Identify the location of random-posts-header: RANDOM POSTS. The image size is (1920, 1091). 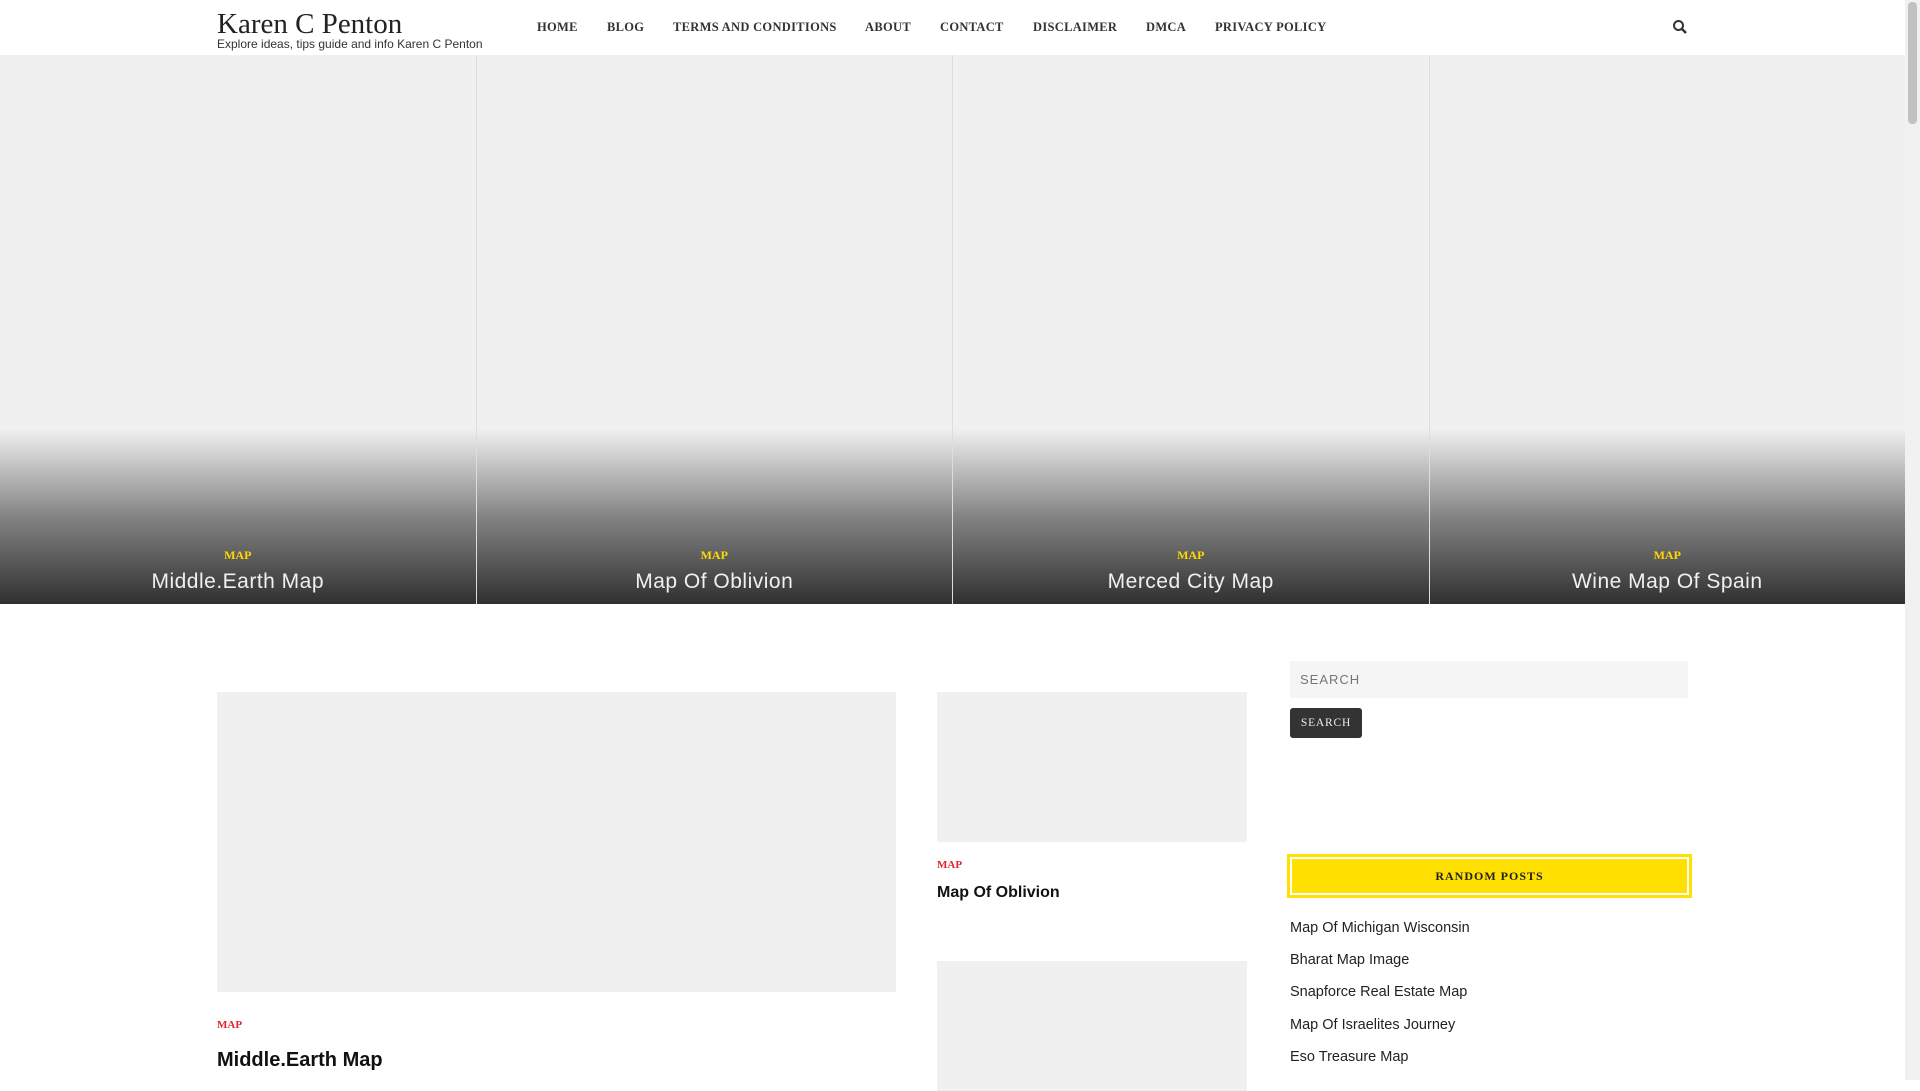
(1489, 876).